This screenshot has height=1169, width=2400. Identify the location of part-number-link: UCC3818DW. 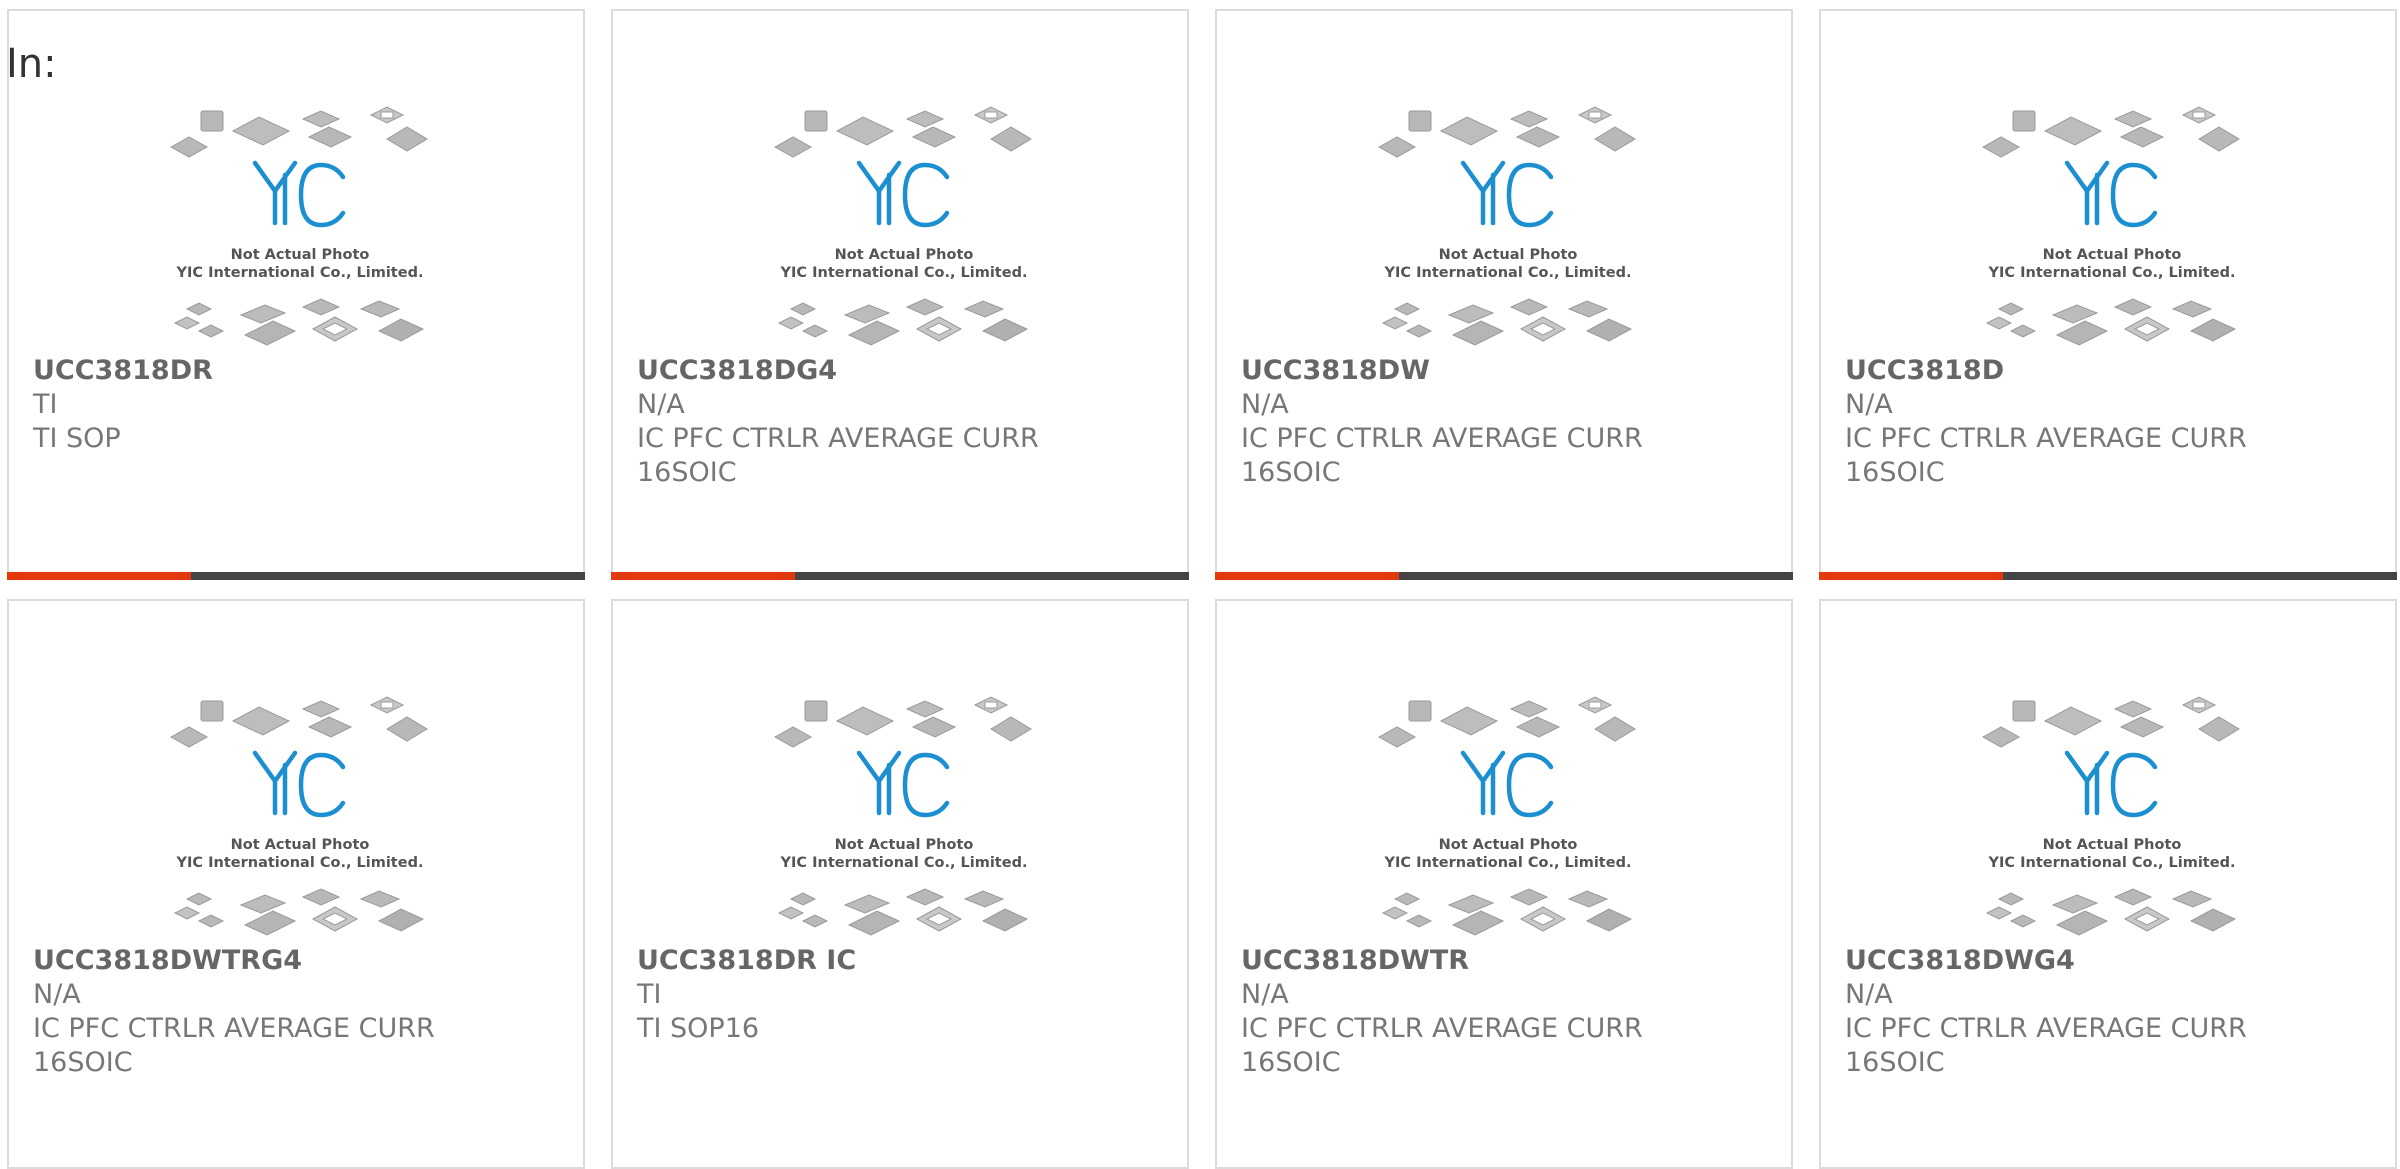
(1511, 371).